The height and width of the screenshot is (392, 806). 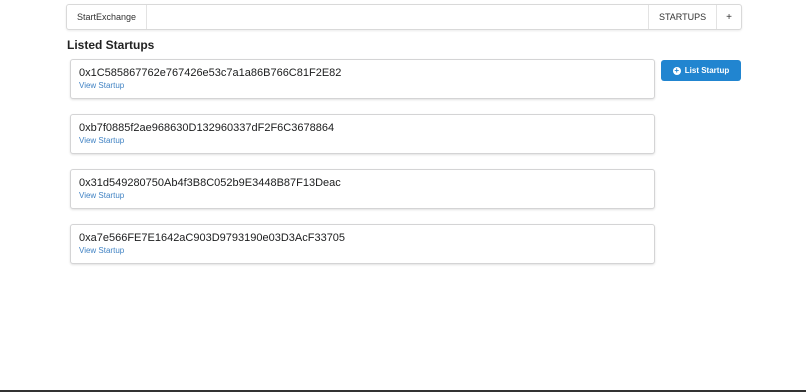 I want to click on plus-circle-icon: +, so click(x=676, y=70).